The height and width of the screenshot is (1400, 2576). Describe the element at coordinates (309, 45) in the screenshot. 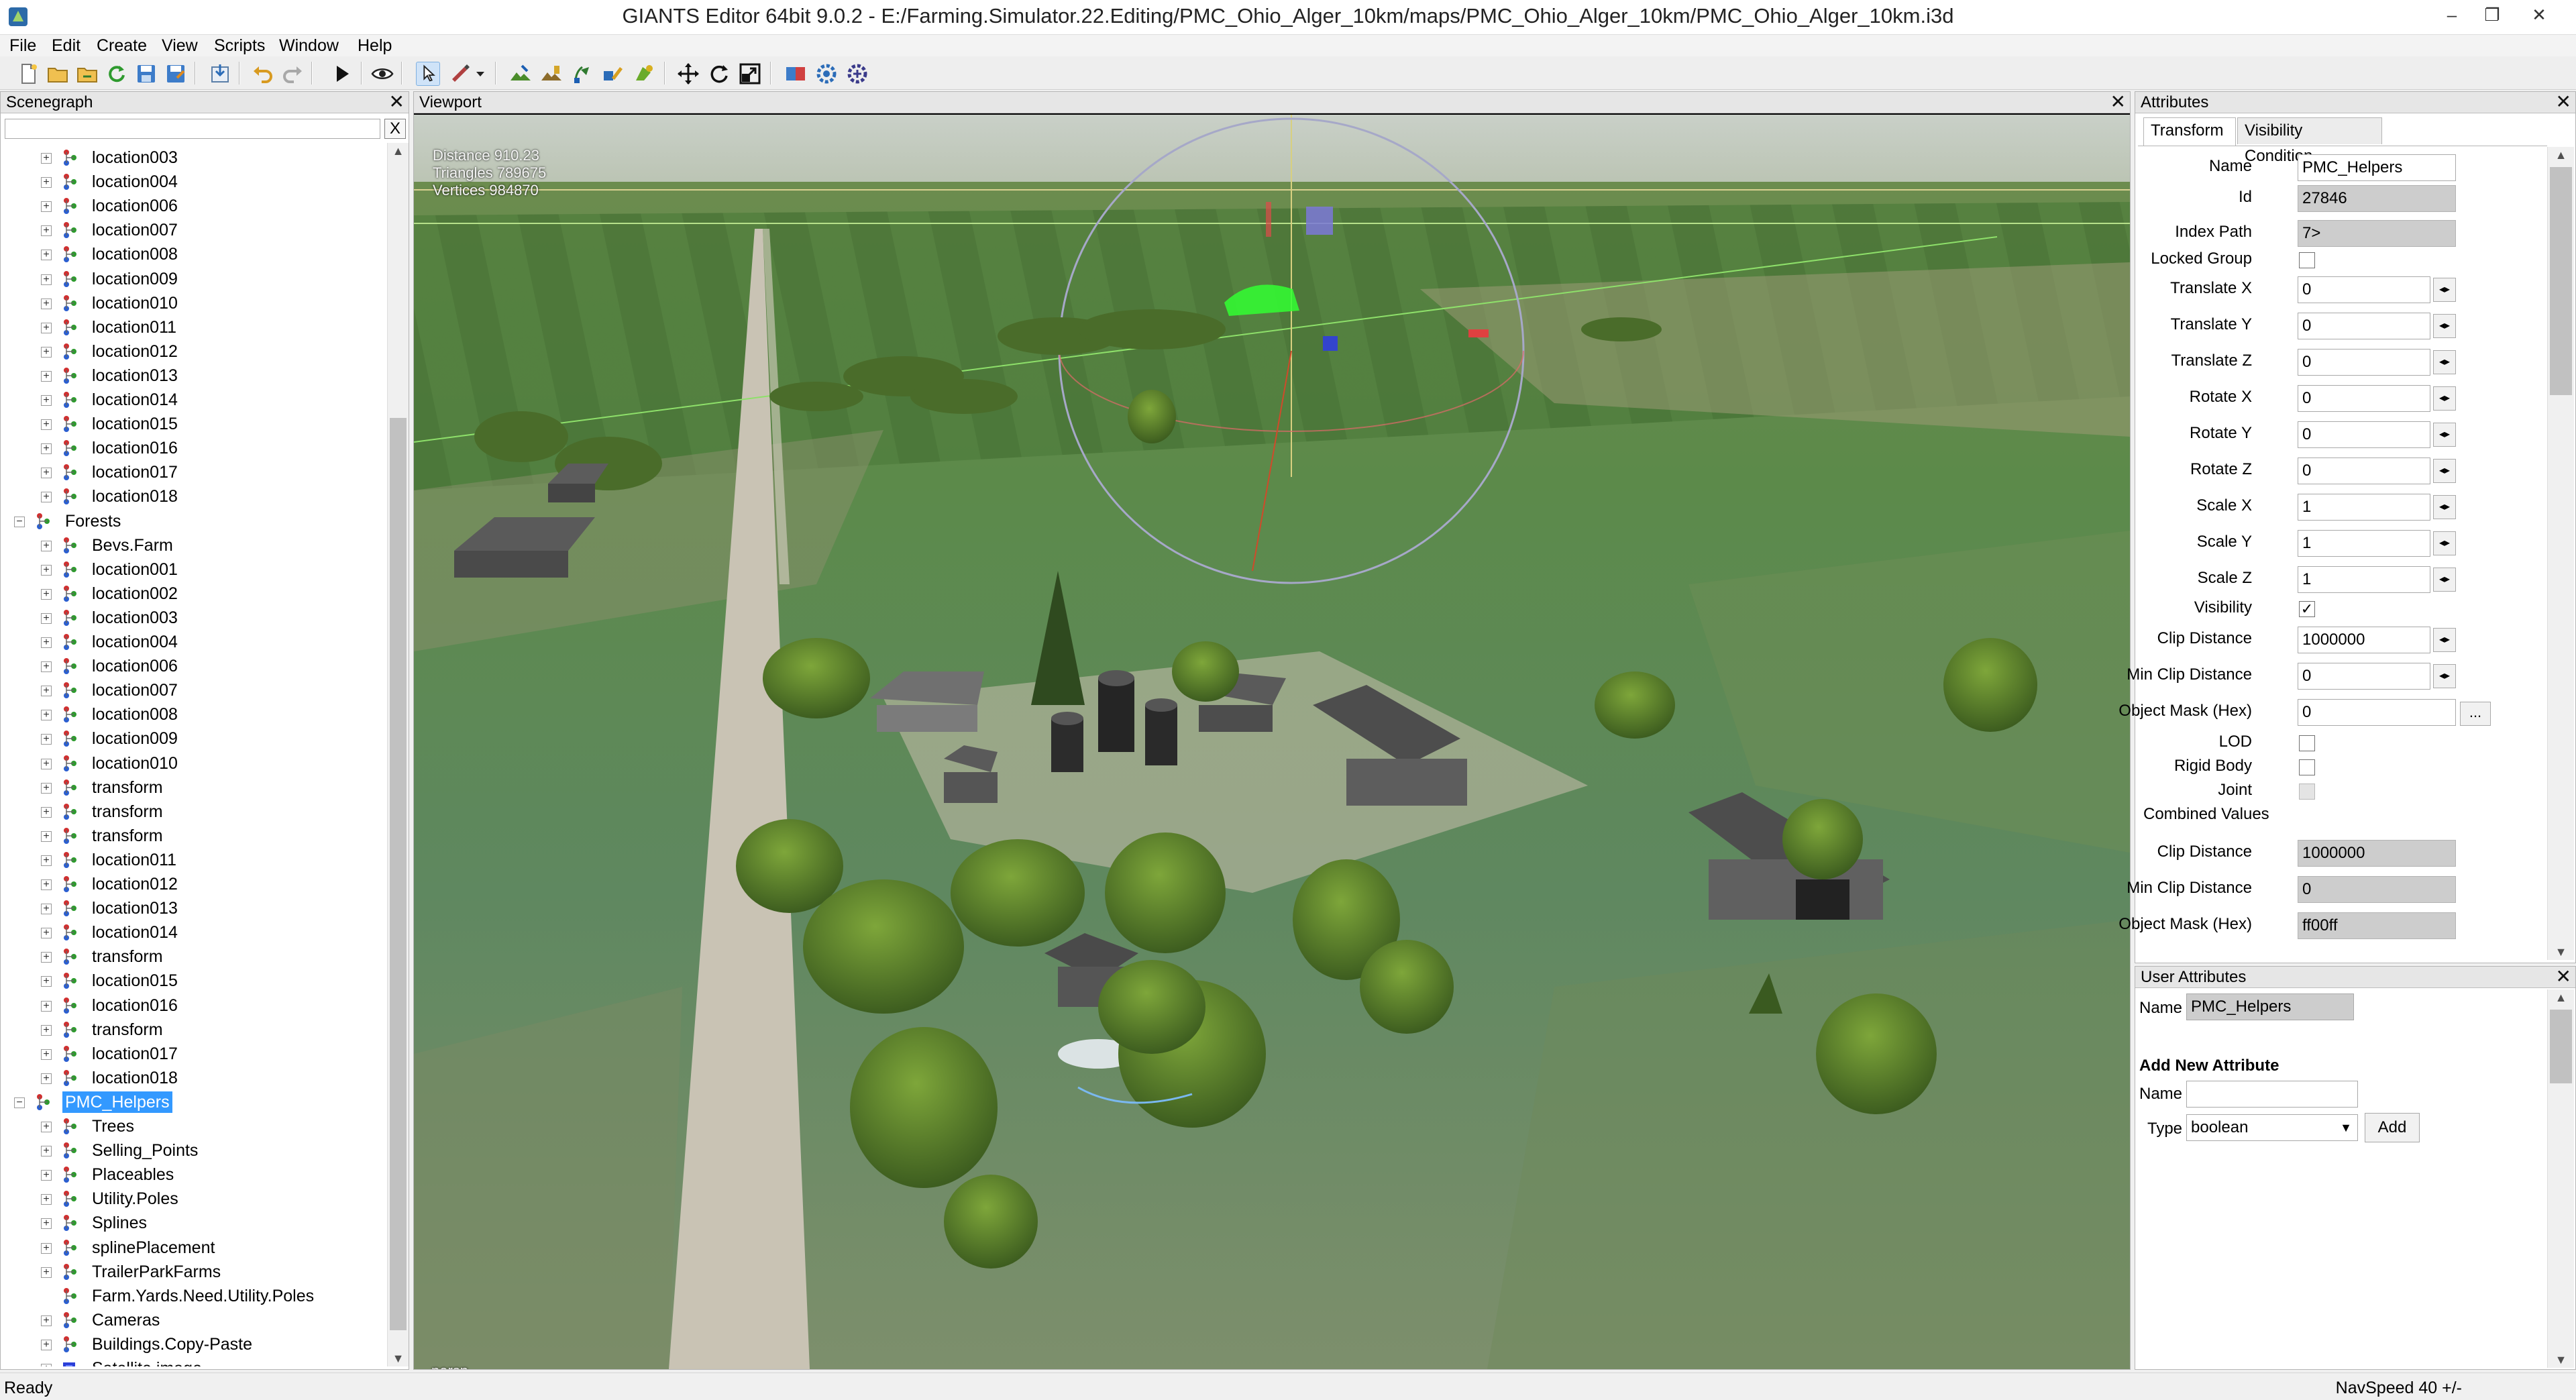

I see `menu-window: Window` at that location.